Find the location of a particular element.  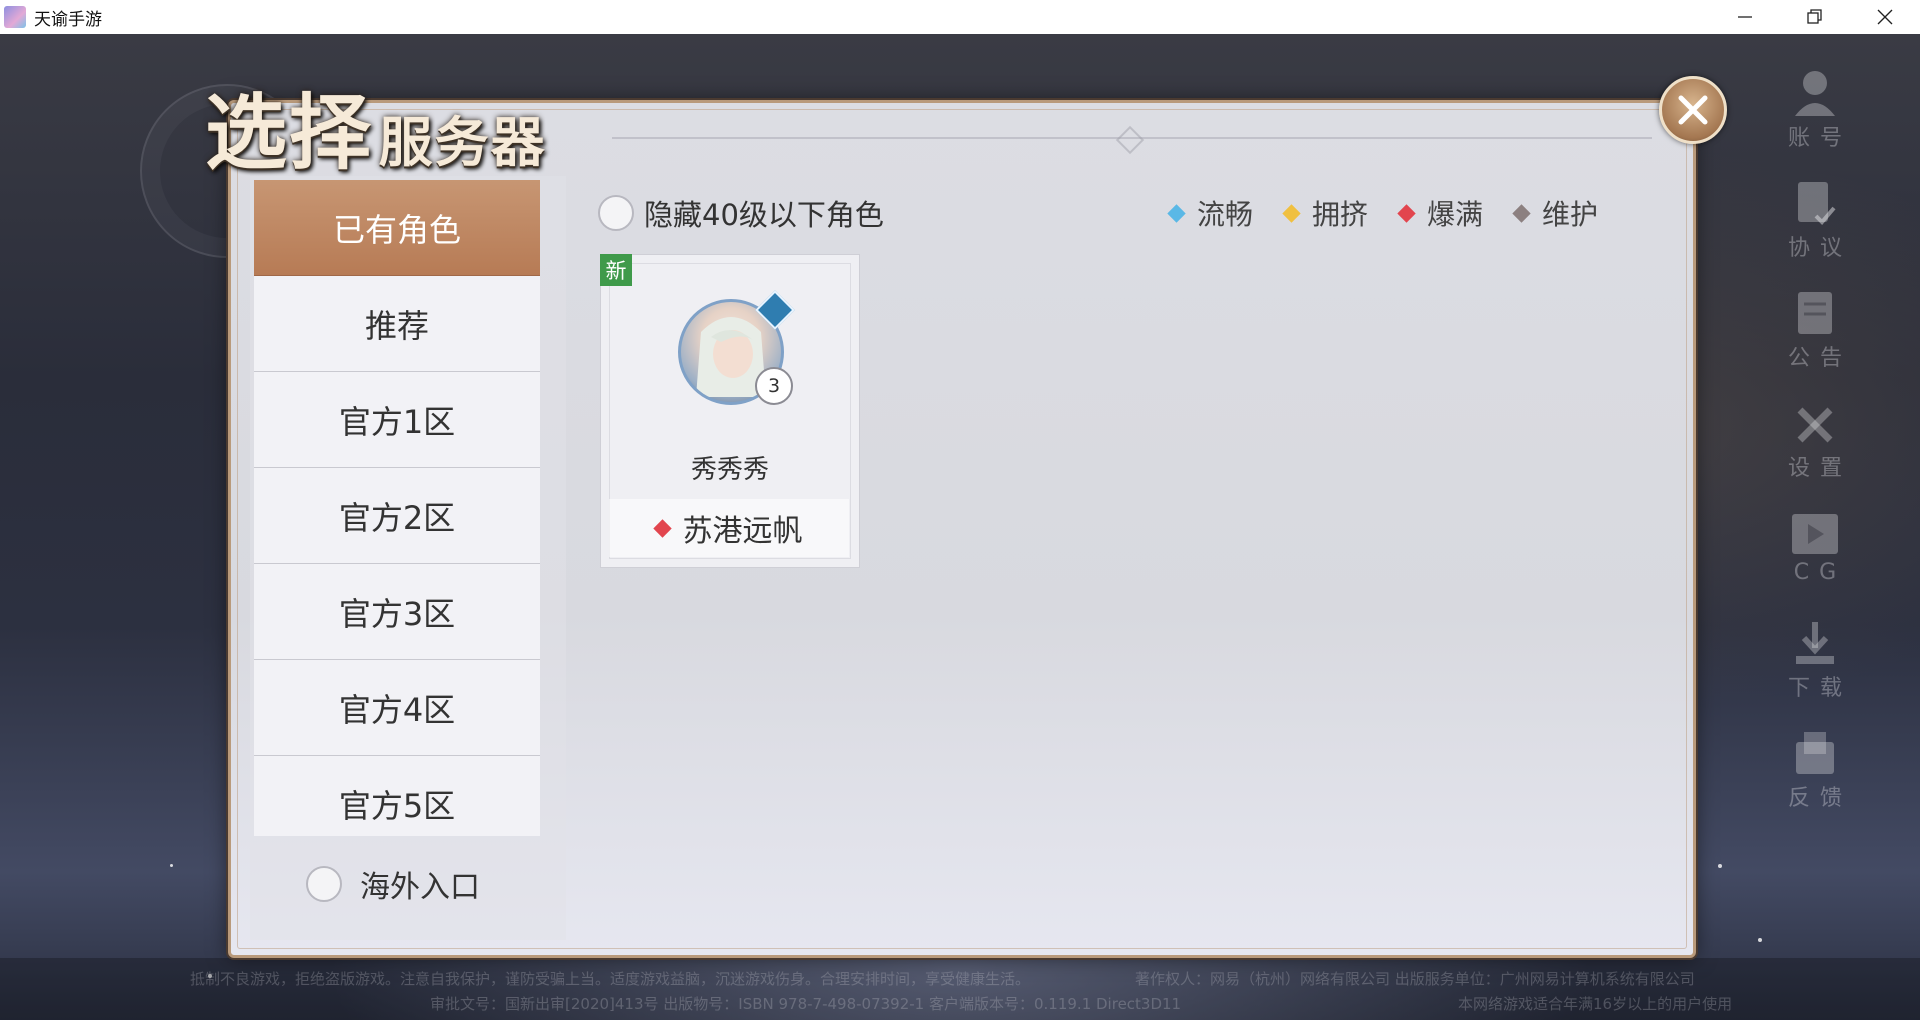

side-item-agreement: 协议 is located at coordinates (1815, 231).